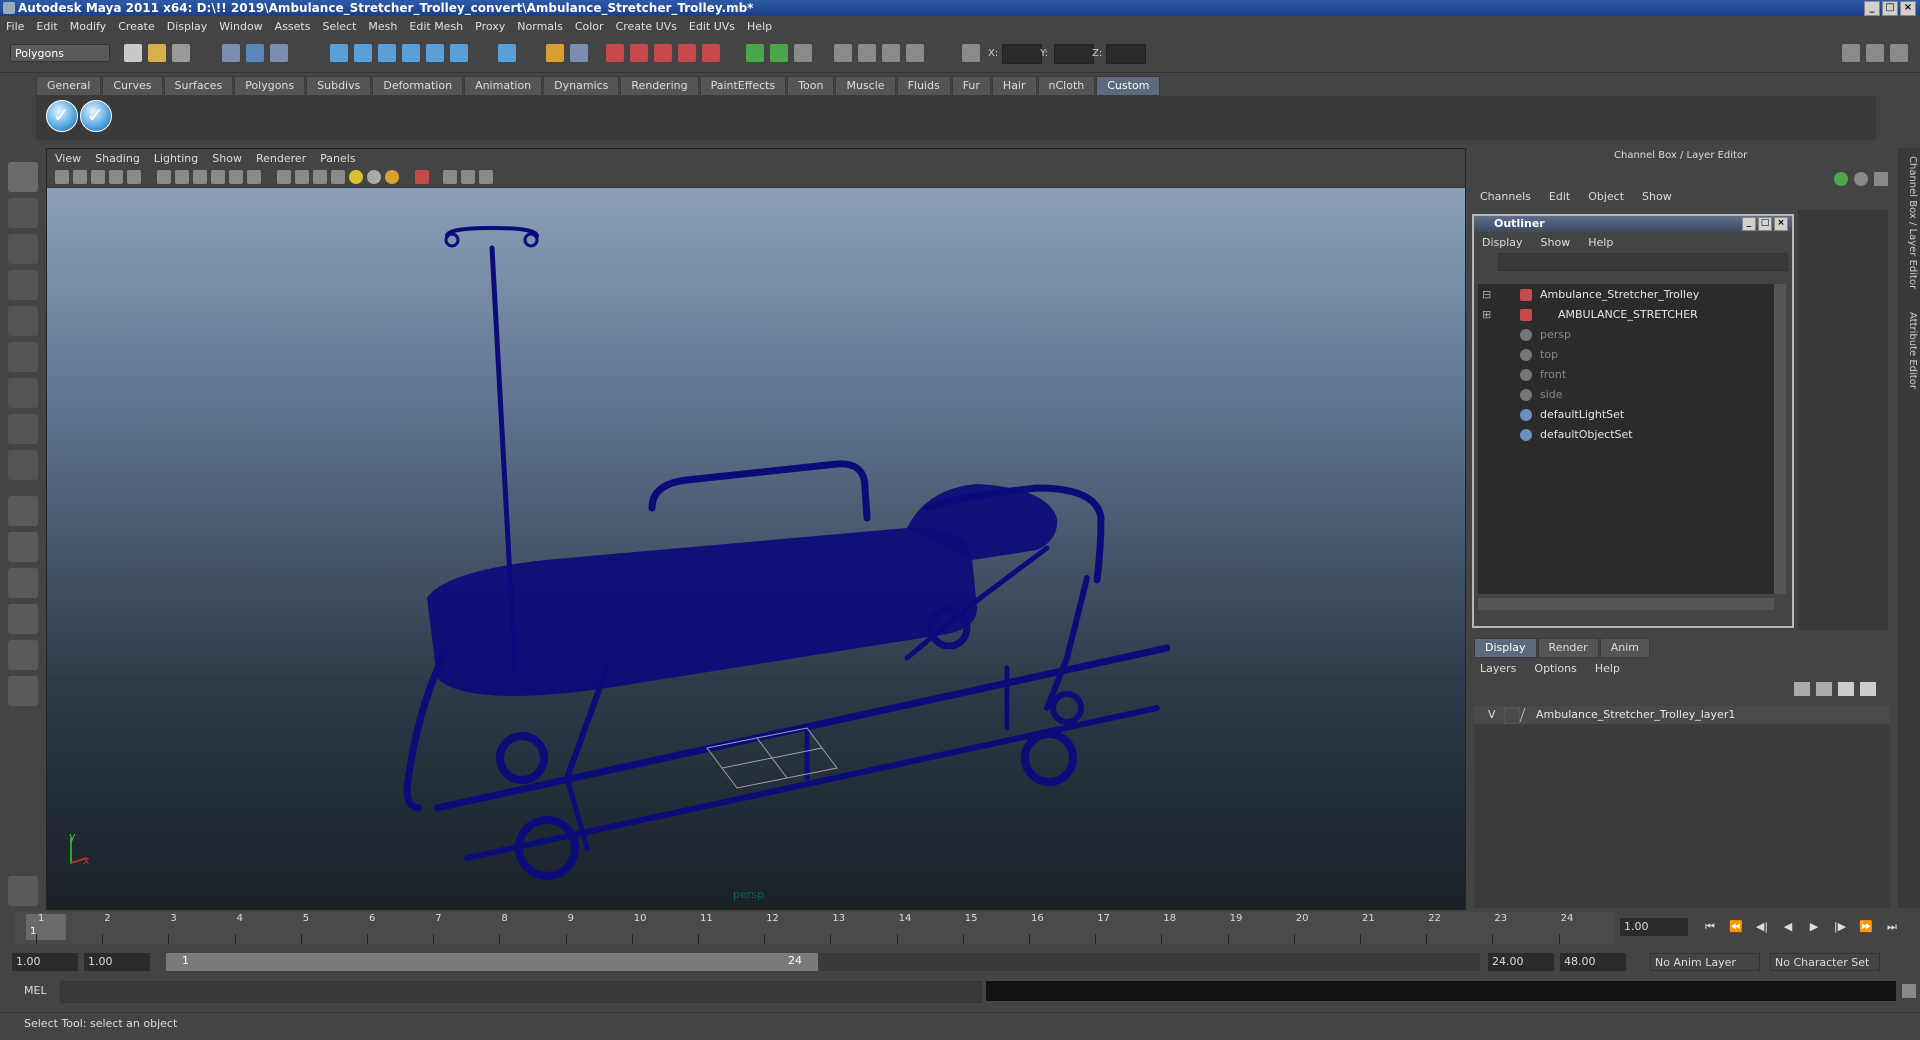  Describe the element at coordinates (1814, 927) in the screenshot. I see `play-forwards-icon: ▶` at that location.